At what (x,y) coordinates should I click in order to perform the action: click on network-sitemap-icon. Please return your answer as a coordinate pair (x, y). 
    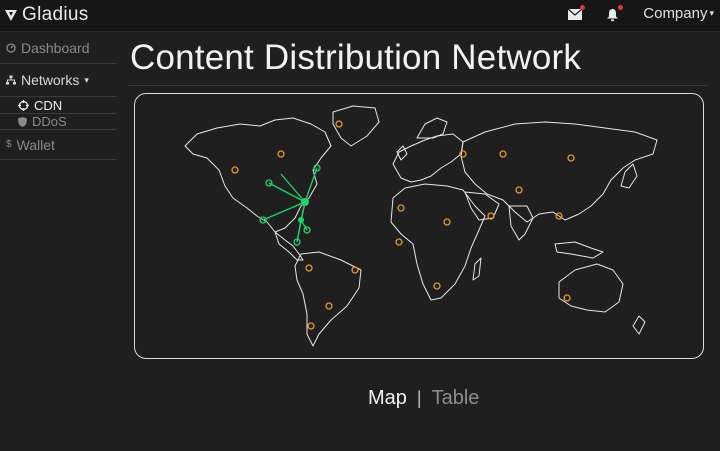
    Looking at the image, I should click on (11, 80).